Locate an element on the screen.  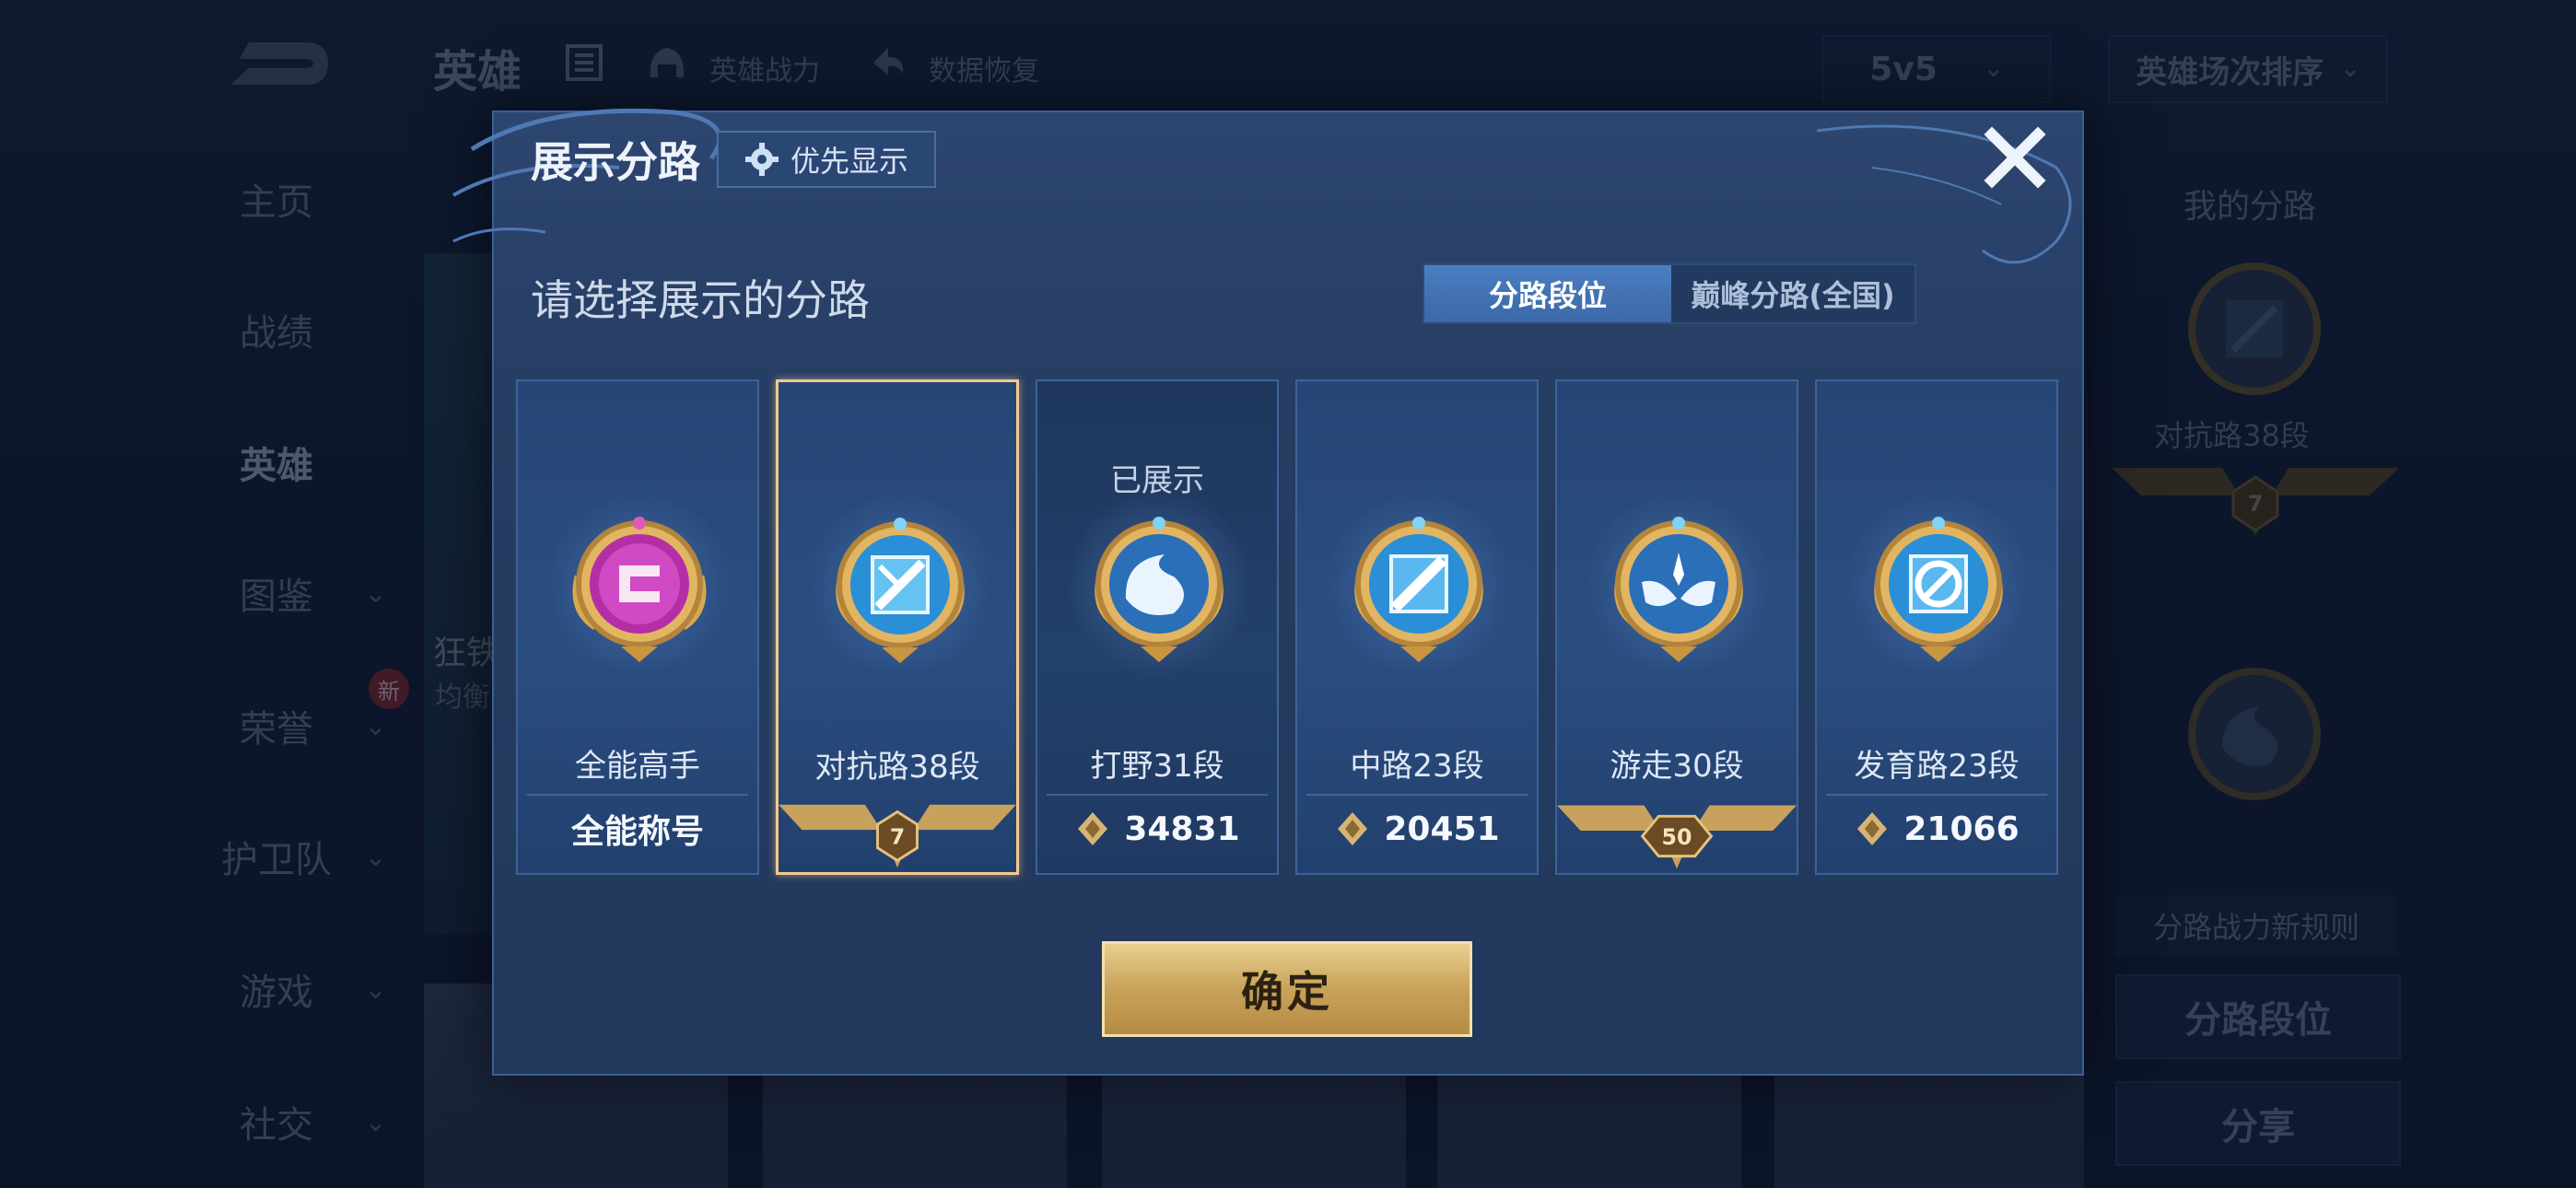
lane-score-value: 21066 is located at coordinates (1961, 828).